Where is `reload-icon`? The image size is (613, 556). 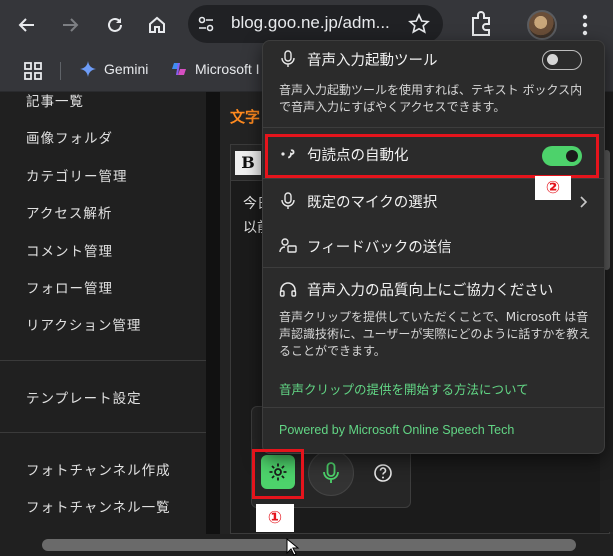
reload-icon is located at coordinates (115, 24).